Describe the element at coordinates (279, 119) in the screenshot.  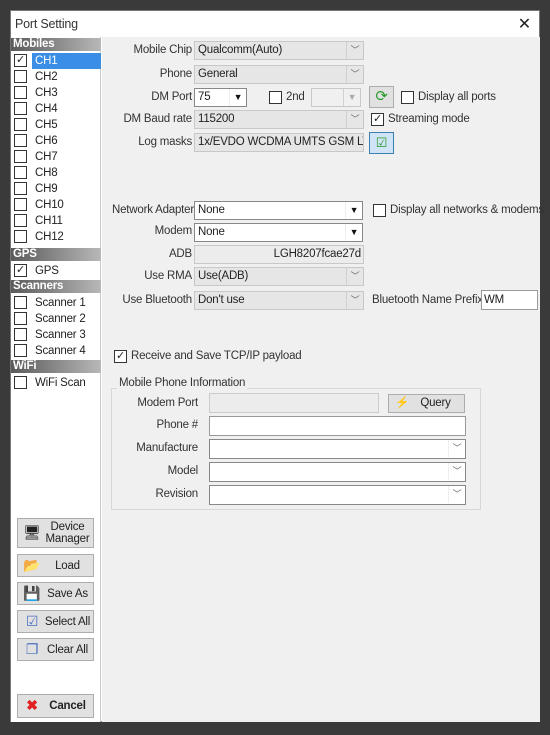
I see `dm-baud-select: 115200 ﹀` at that location.